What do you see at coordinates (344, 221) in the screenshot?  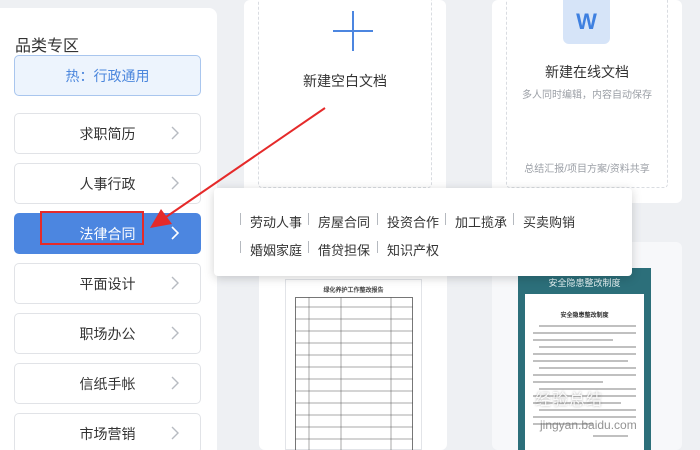 I see `submenu-item-housing: 房屋合同` at bounding box center [344, 221].